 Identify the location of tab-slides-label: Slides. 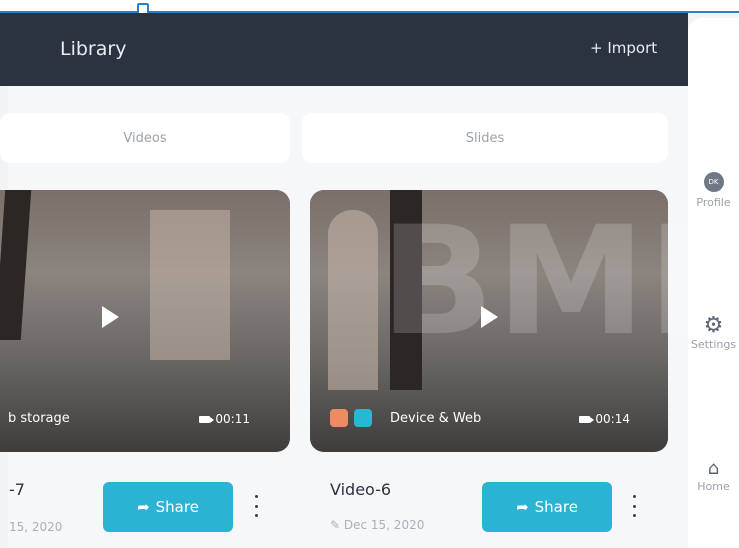
(485, 138).